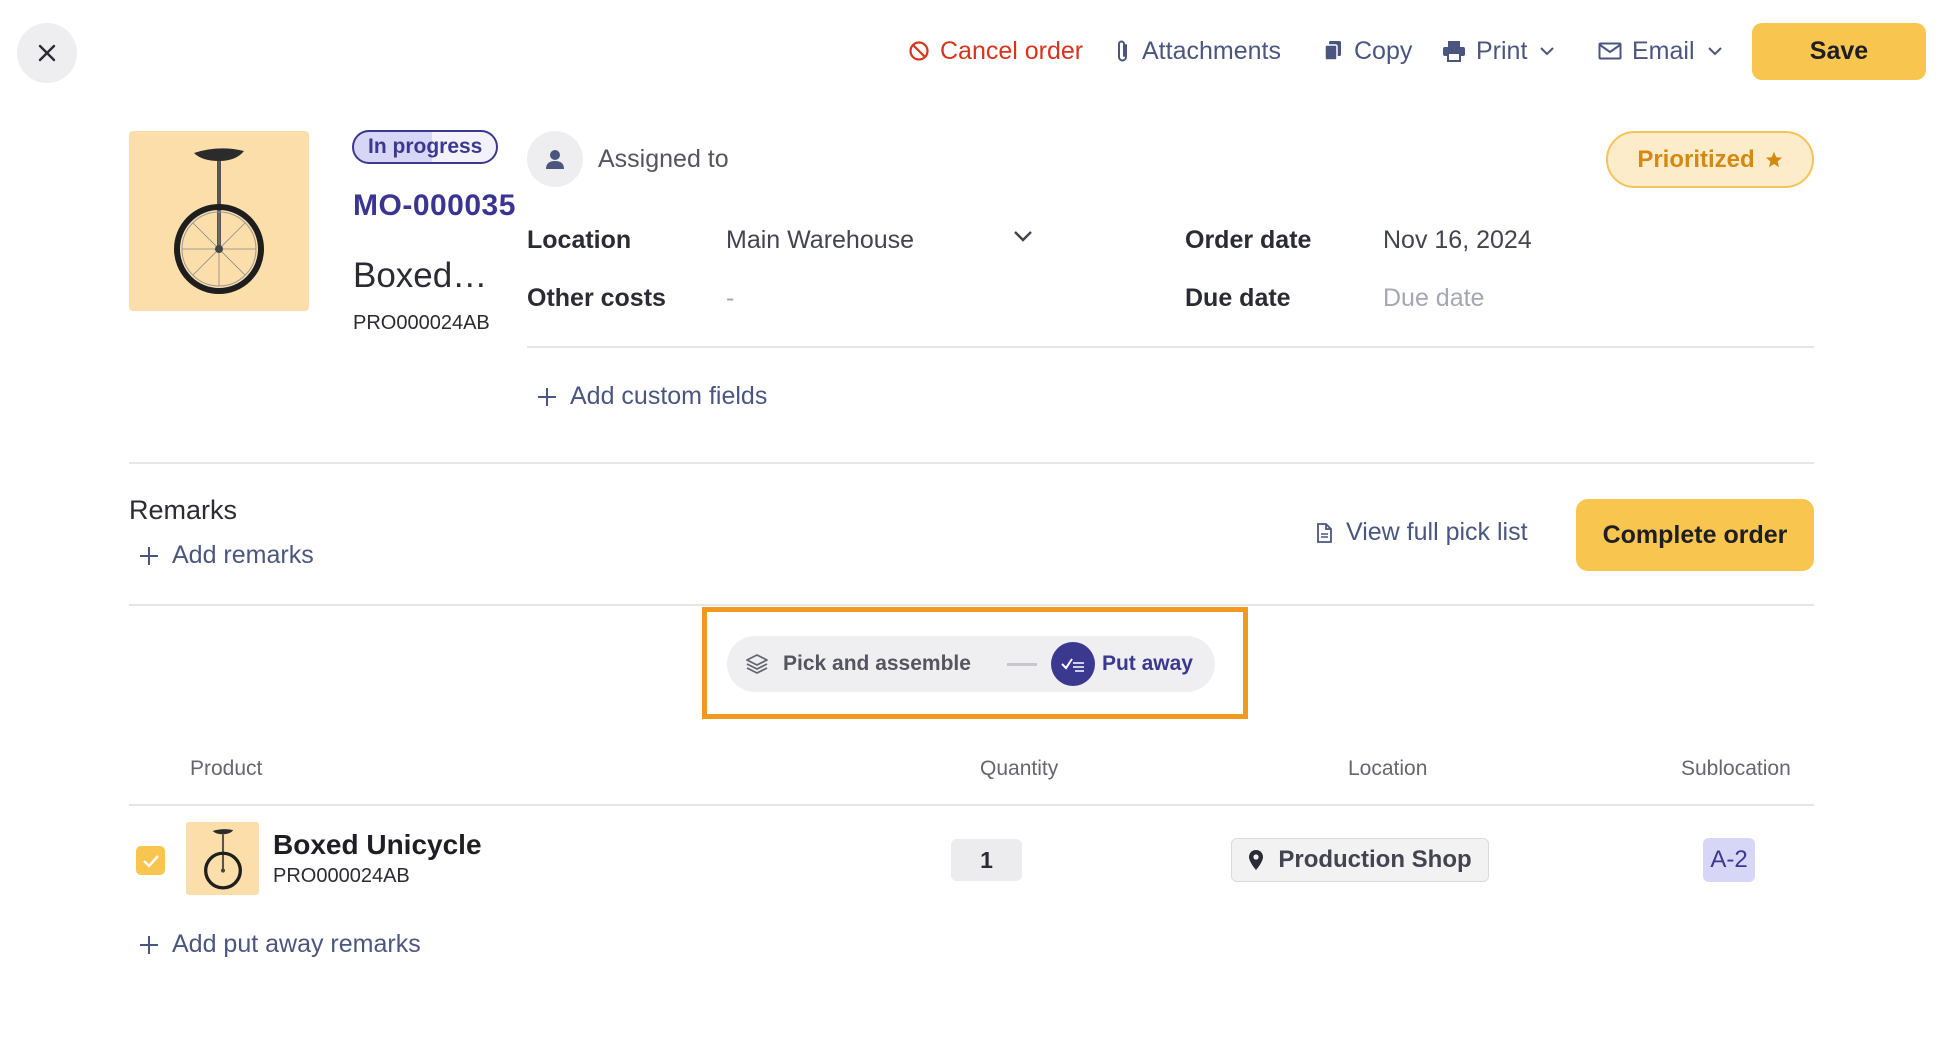 Image resolution: width=1948 pixels, height=1056 pixels. What do you see at coordinates (341, 876) in the screenshot?
I see `row-product-code: PRO000024AB` at bounding box center [341, 876].